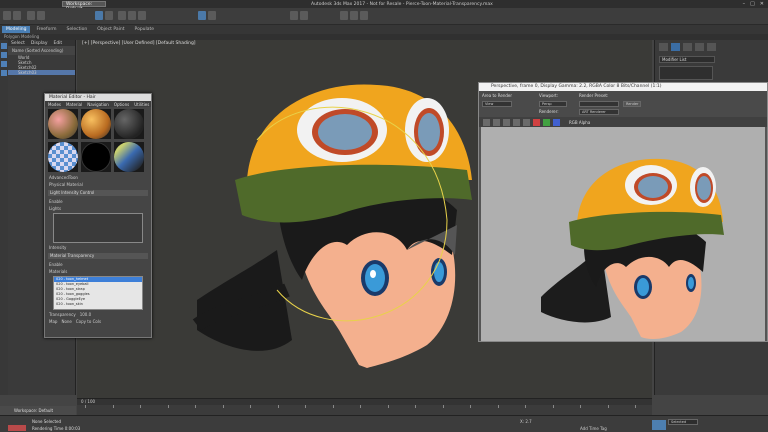  Describe the element at coordinates (41, 15) in the screenshot. I see `unlink-icon` at that location.